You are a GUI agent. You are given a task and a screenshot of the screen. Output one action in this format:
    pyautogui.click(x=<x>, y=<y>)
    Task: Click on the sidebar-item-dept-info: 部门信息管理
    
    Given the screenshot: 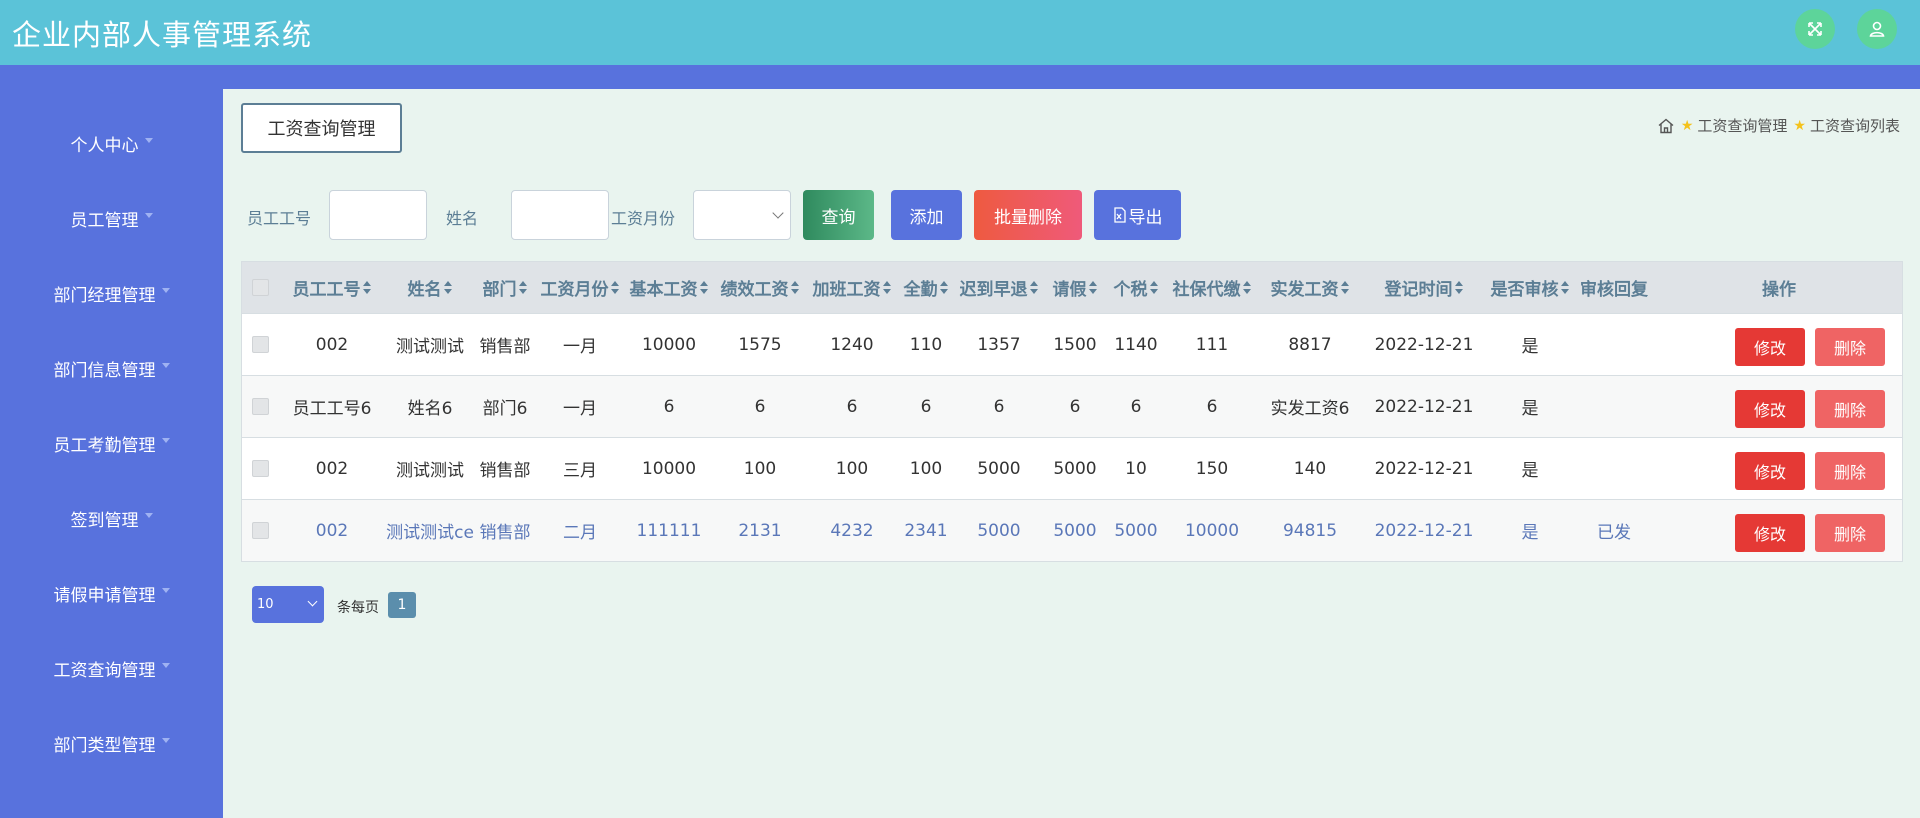 What is the action you would take?
    pyautogui.click(x=111, y=368)
    